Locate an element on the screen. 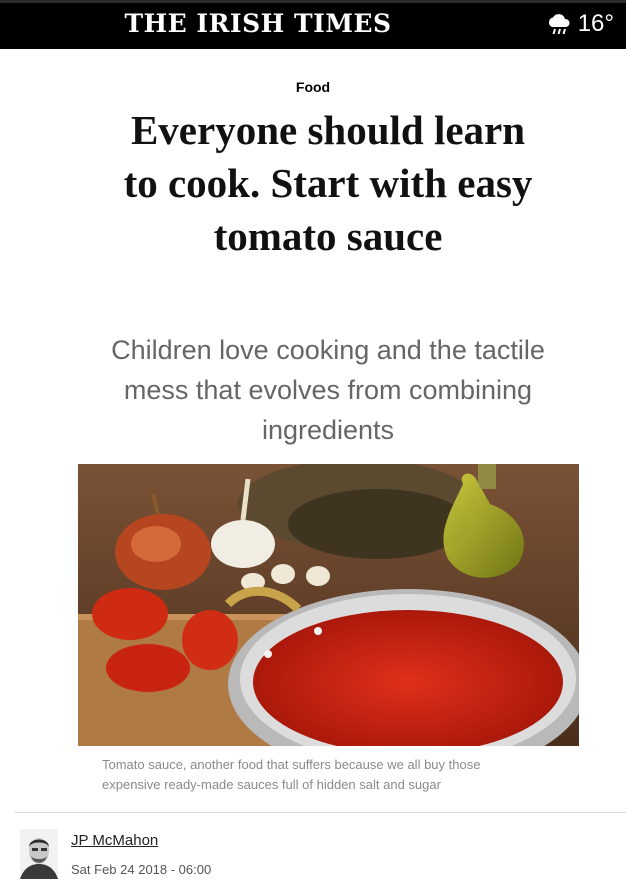  cloud-rain-icon is located at coordinates (559, 24).